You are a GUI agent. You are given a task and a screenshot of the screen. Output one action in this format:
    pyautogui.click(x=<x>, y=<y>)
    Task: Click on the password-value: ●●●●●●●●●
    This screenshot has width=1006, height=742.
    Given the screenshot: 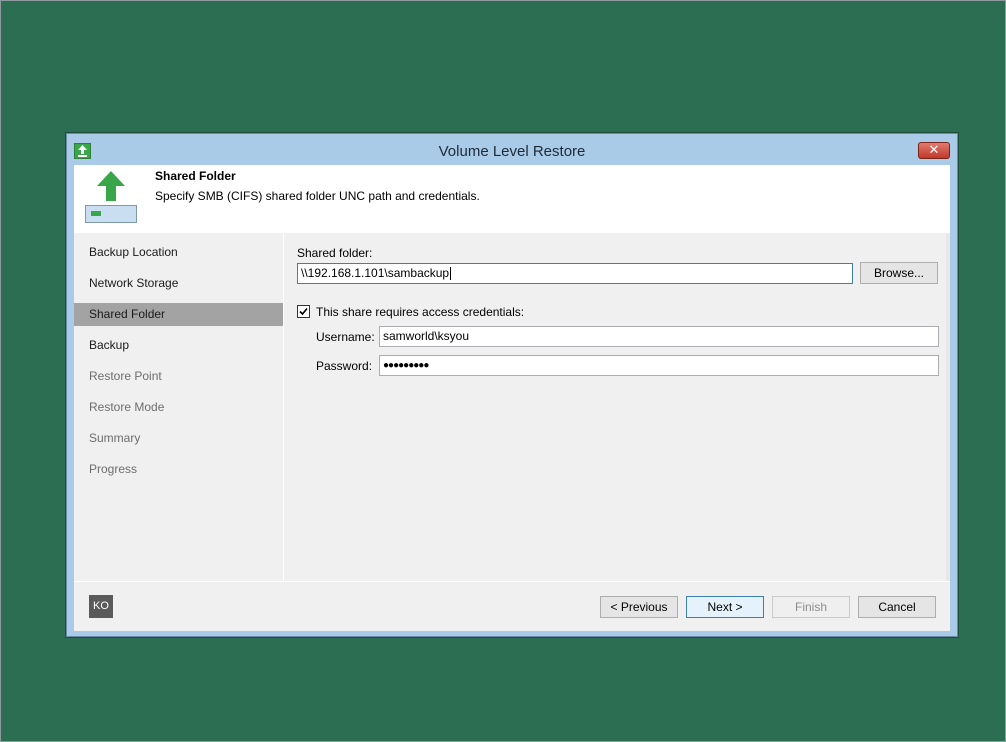 What is the action you would take?
    pyautogui.click(x=406, y=365)
    